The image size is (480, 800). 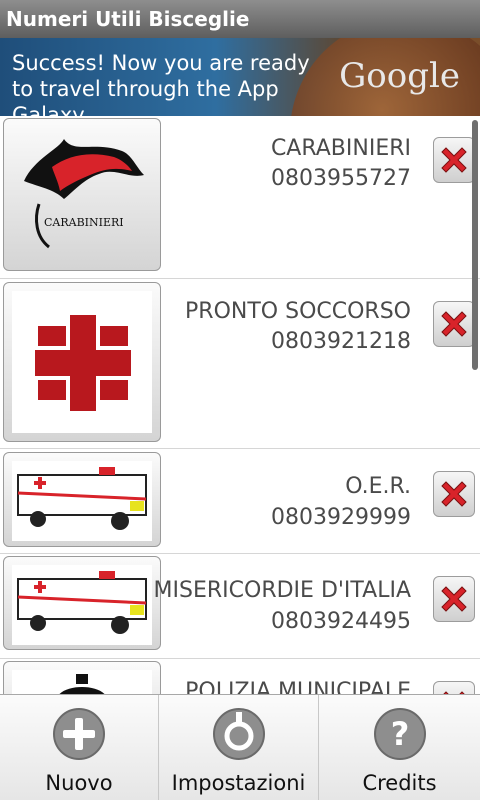 What do you see at coordinates (240, 676) in the screenshot?
I see `list-item: POLIZIA MUNICIPALE 0803` at bounding box center [240, 676].